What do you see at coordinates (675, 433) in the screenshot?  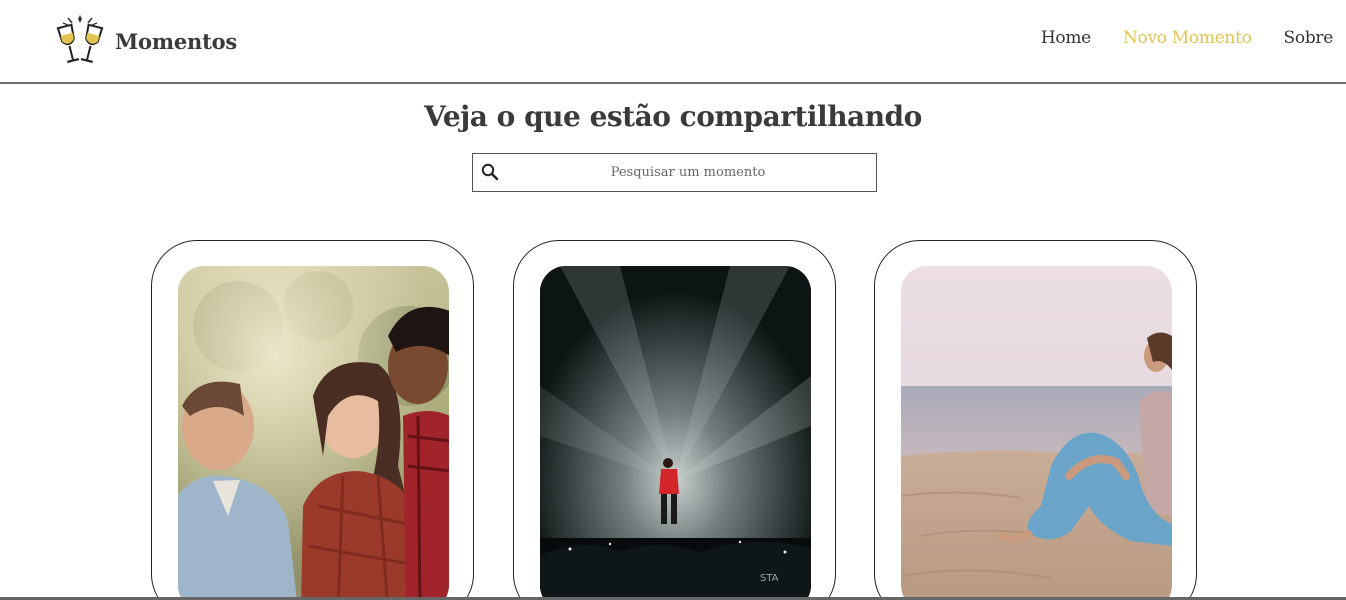 I see `concert-performer-spotlight-photo: STA` at bounding box center [675, 433].